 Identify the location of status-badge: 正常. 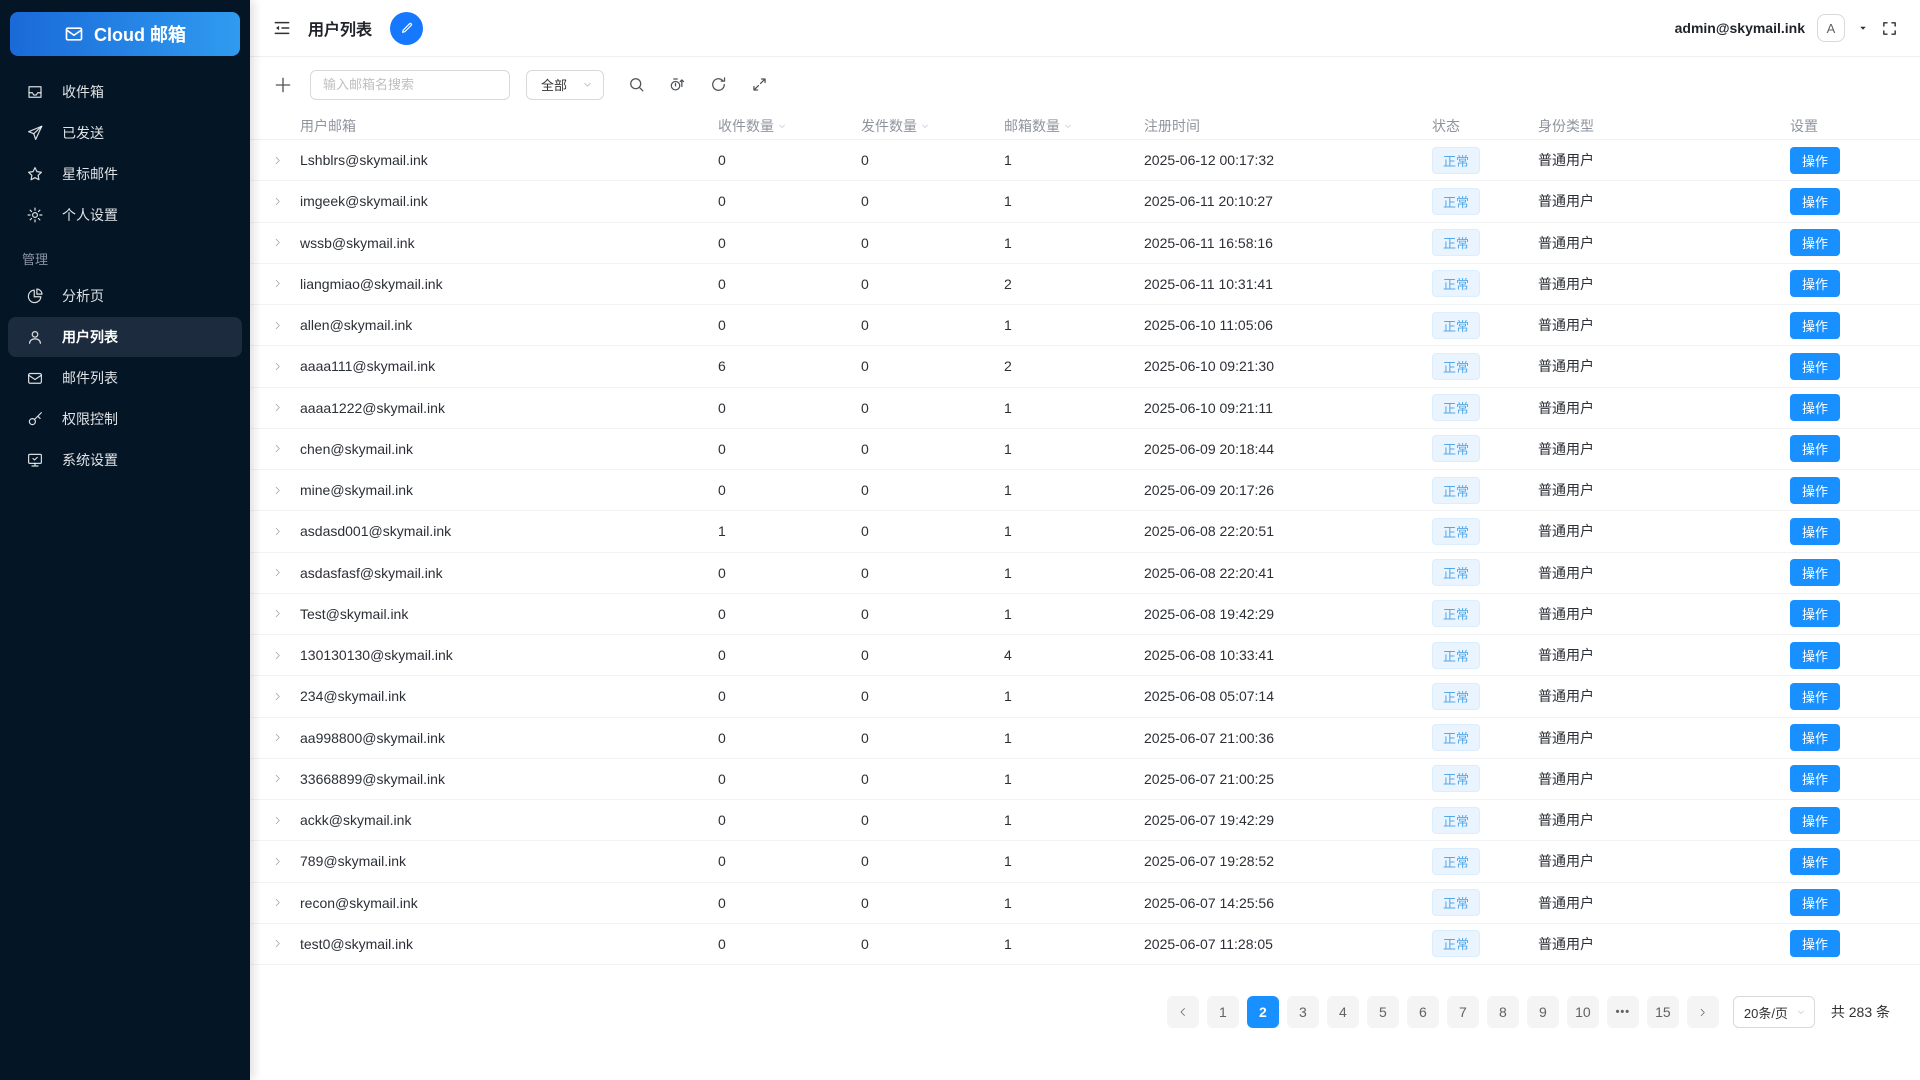
(1456, 201).